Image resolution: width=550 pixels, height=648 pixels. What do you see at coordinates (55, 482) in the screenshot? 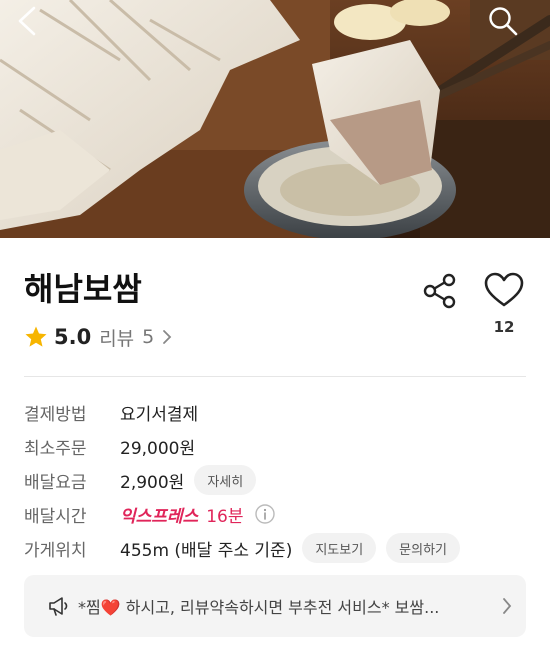
I see `delivery-fee-label: 배달요금` at bounding box center [55, 482].